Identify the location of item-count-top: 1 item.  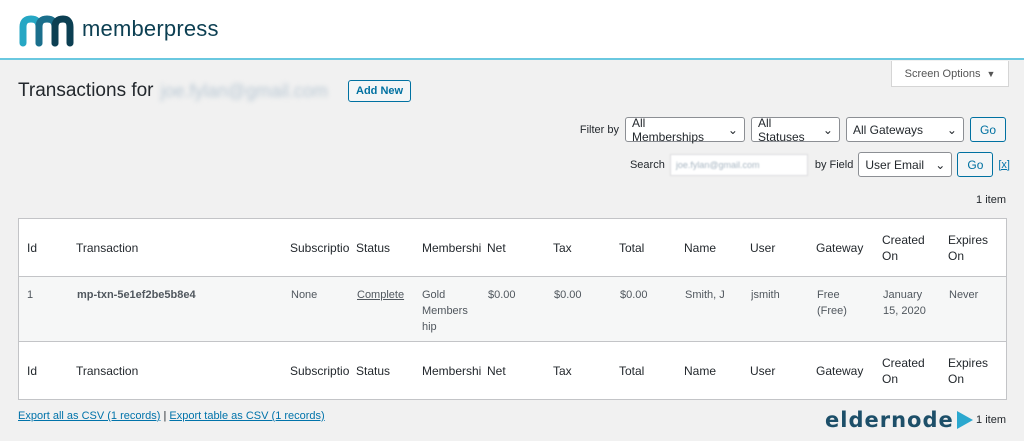
(991, 200).